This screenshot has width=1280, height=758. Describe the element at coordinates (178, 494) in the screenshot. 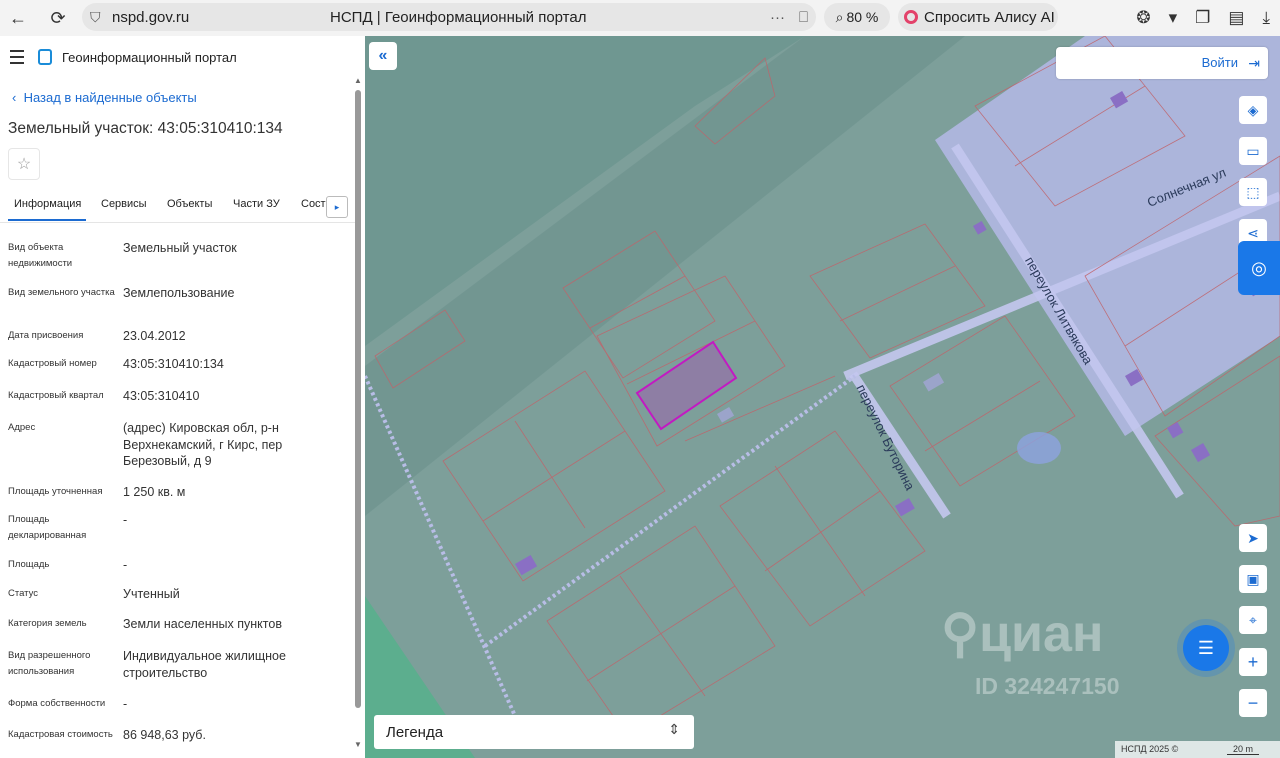

I see `field-row: Площадь уточненная 1 250 кв. м` at that location.